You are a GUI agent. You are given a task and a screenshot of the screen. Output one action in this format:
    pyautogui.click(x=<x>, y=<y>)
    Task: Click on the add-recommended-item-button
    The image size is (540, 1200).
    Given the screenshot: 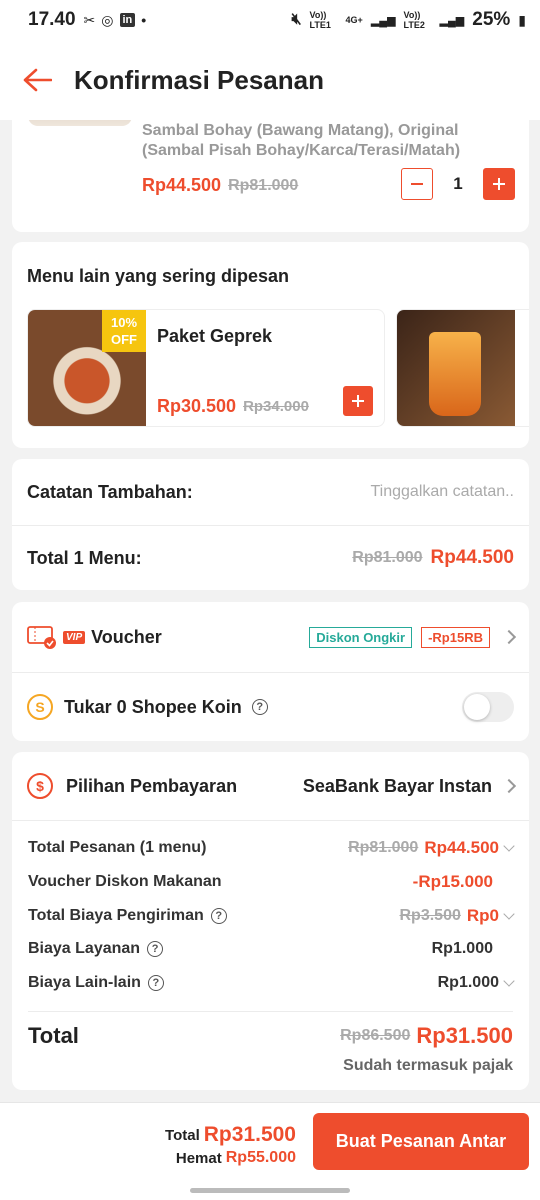 What is the action you would take?
    pyautogui.click(x=358, y=401)
    